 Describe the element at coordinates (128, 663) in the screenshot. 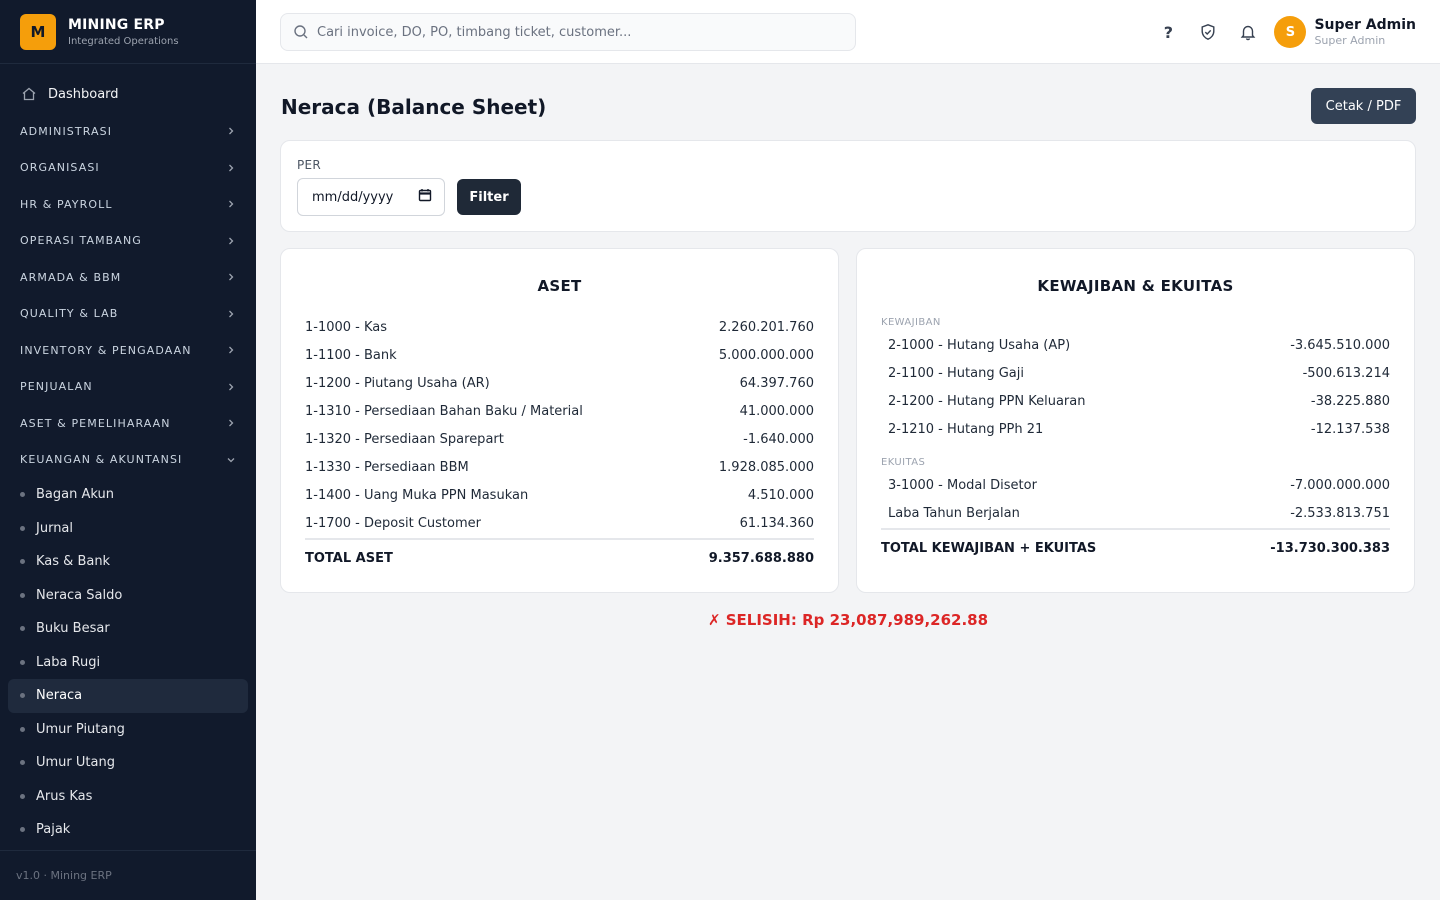

I see `sidebar-subitem: Laba Rugi` at that location.